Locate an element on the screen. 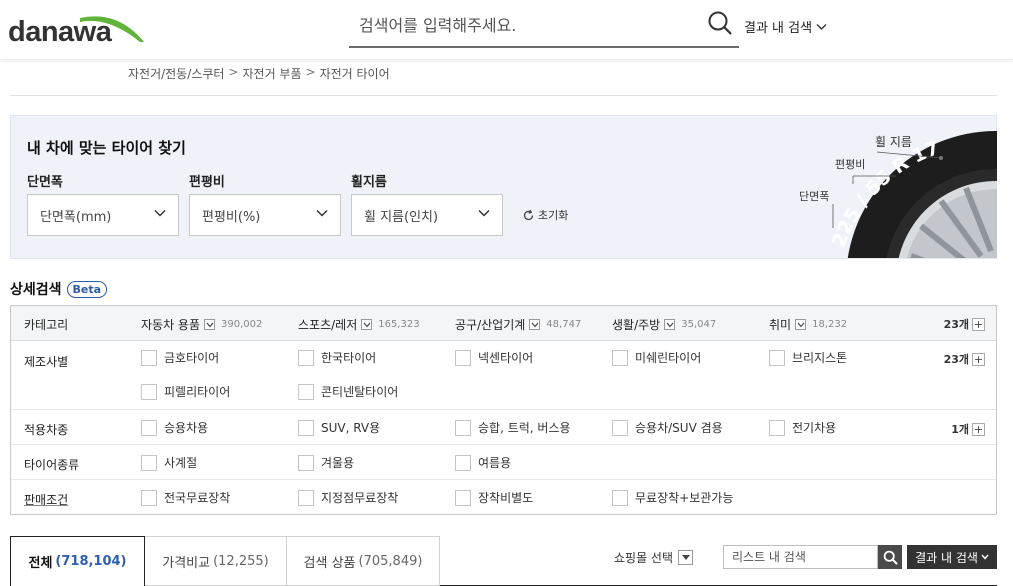 Image resolution: width=1013 pixels, height=586 pixels. filter-option: 피렐리타이어 is located at coordinates (185, 391).